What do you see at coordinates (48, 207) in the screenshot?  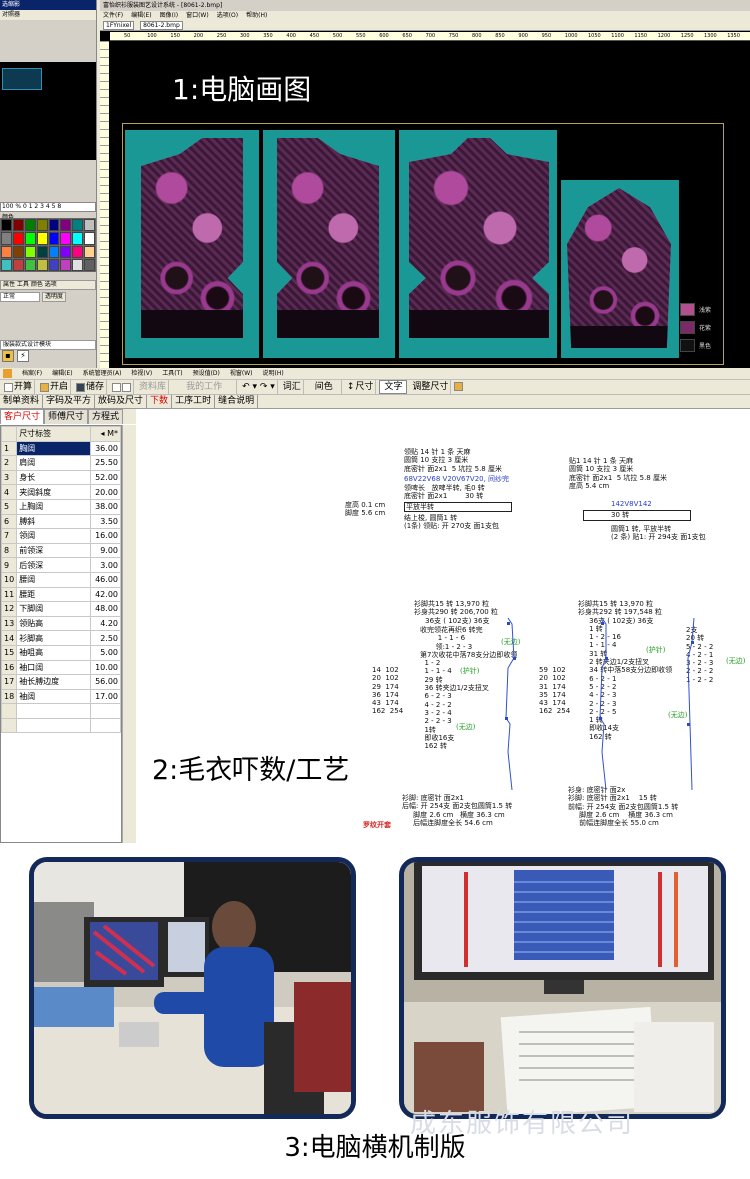 I see `zoom-scale: 100 % 0 1 2 3 4 5 8` at bounding box center [48, 207].